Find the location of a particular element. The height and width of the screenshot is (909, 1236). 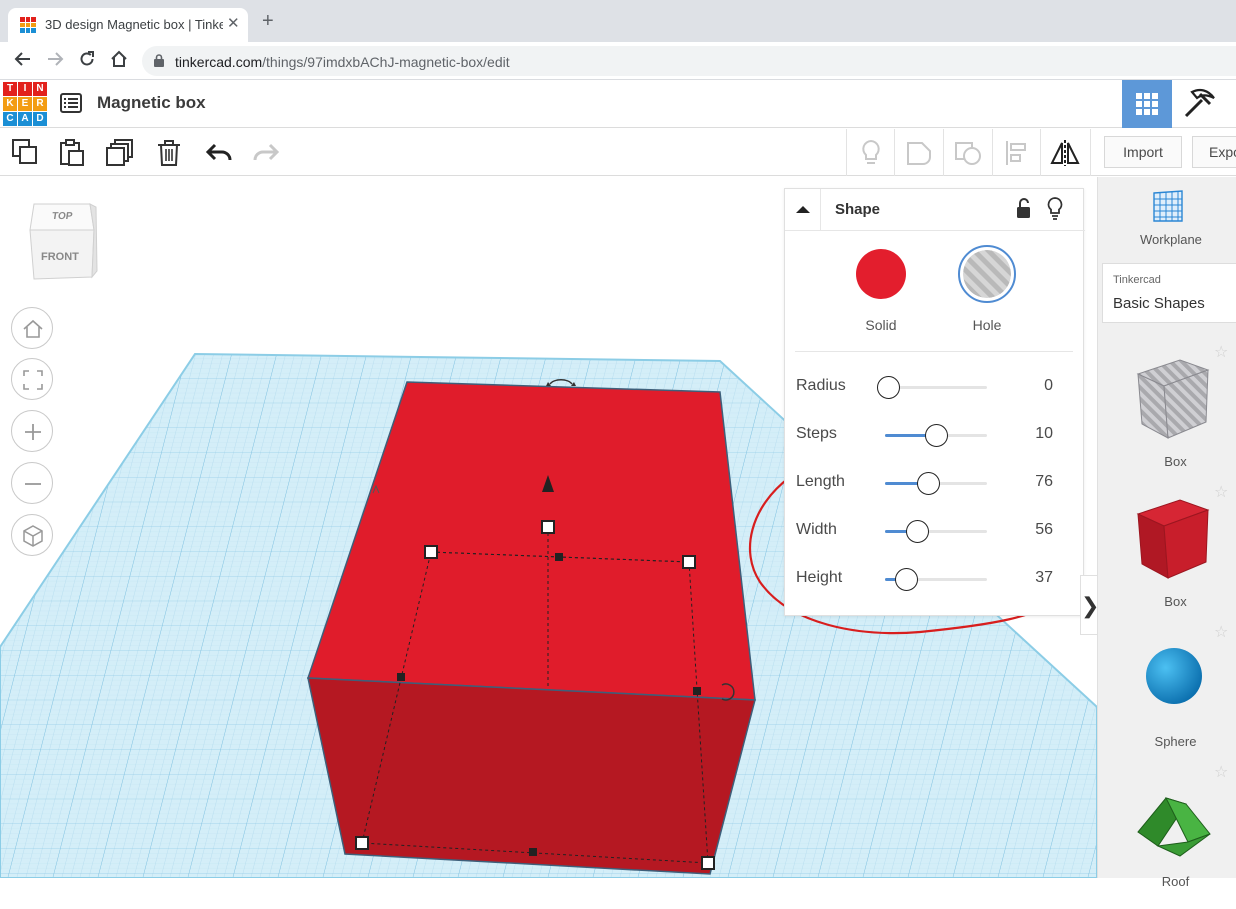

inspector-title: Shape is located at coordinates (858, 209).